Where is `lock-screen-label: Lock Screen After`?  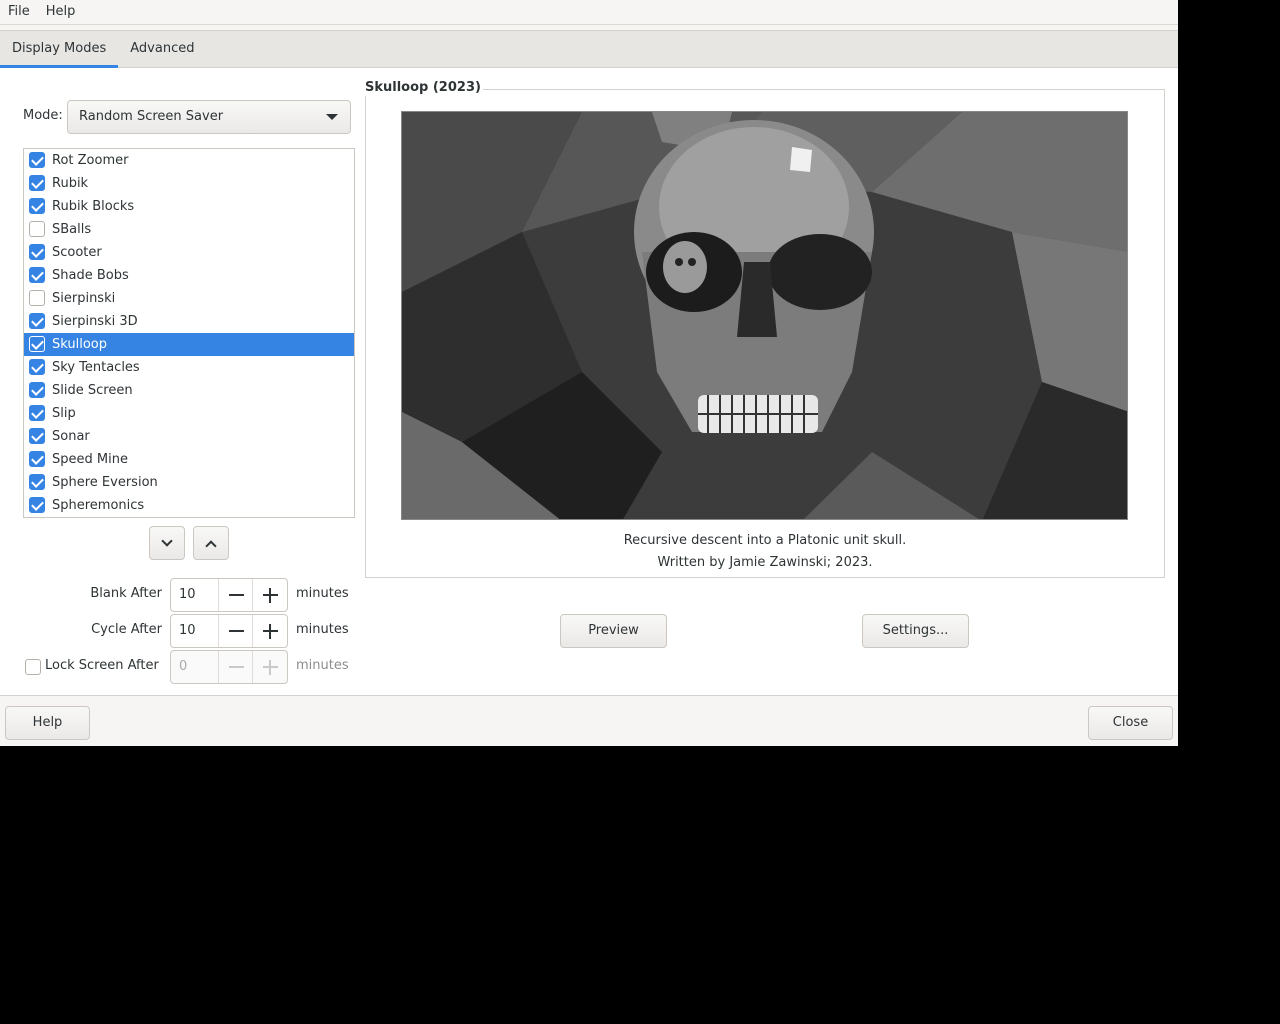 lock-screen-label: Lock Screen After is located at coordinates (102, 666).